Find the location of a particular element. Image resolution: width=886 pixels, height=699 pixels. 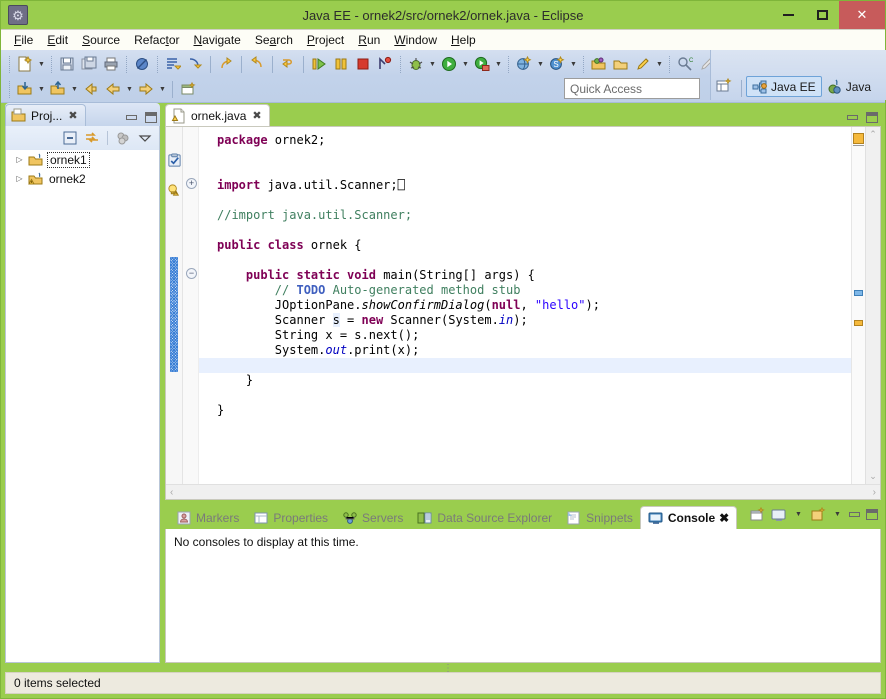

menu-help: Help is located at coordinates (463, 40).